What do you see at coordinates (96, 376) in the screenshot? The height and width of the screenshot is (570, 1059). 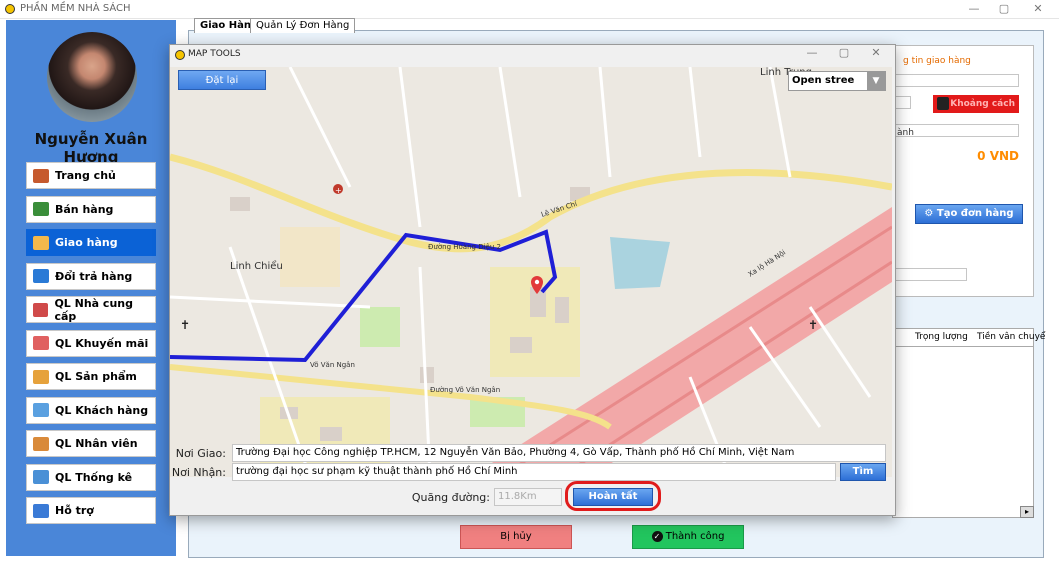 I see `sidebar-item-label: QL Sản phẩm` at bounding box center [96, 376].